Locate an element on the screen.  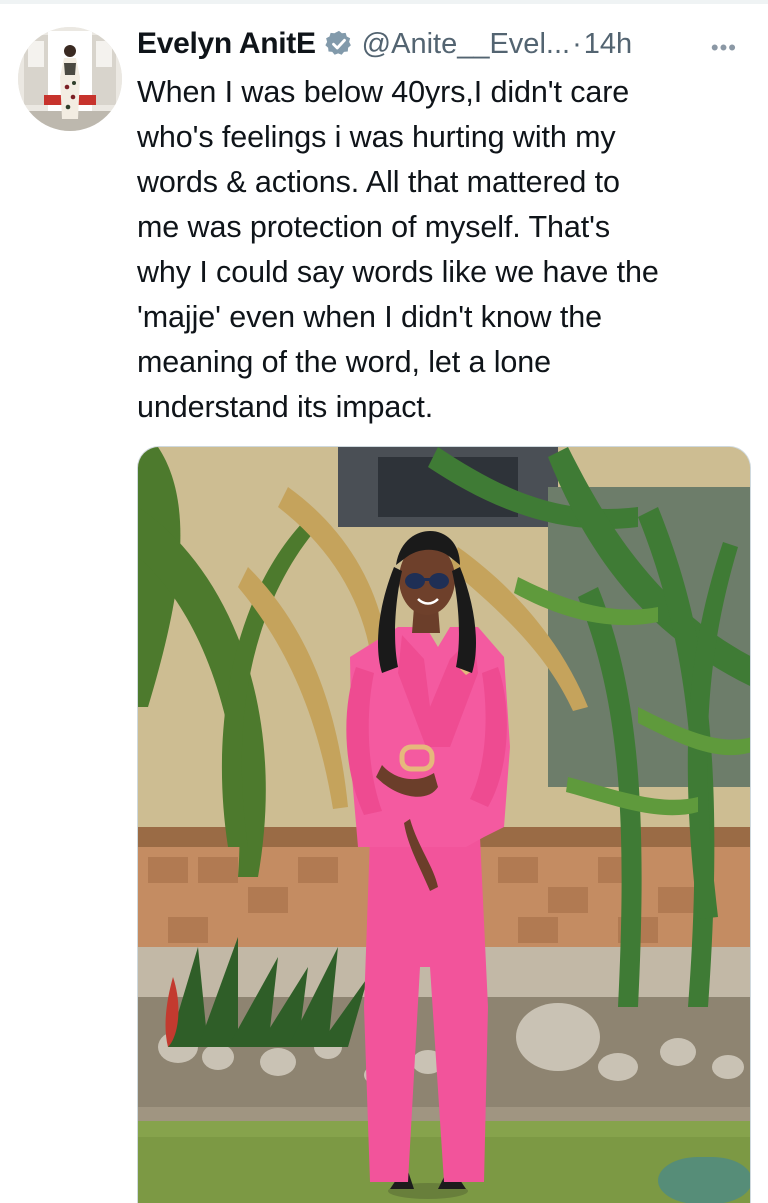
display-name: Evelyn AnitE is located at coordinates (226, 44).